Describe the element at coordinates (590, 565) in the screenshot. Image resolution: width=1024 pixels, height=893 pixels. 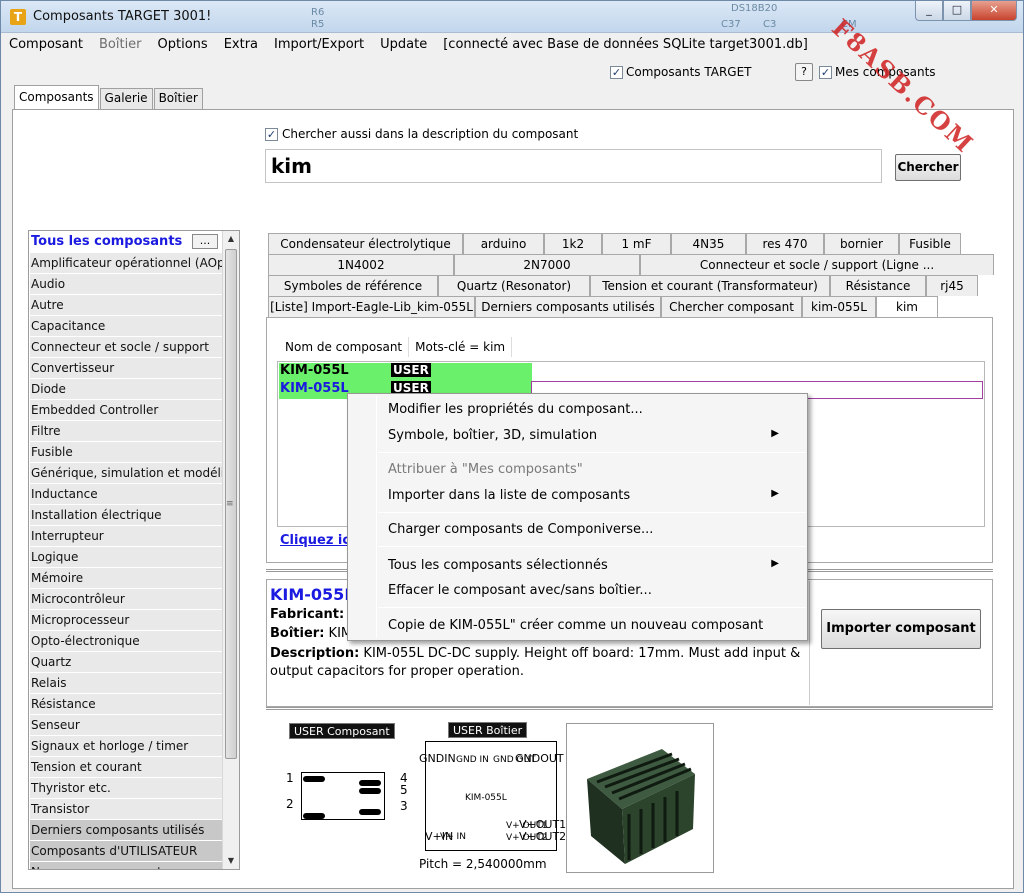
I see `menu-all-selected: Tous les composants sélectionnés ▶` at that location.